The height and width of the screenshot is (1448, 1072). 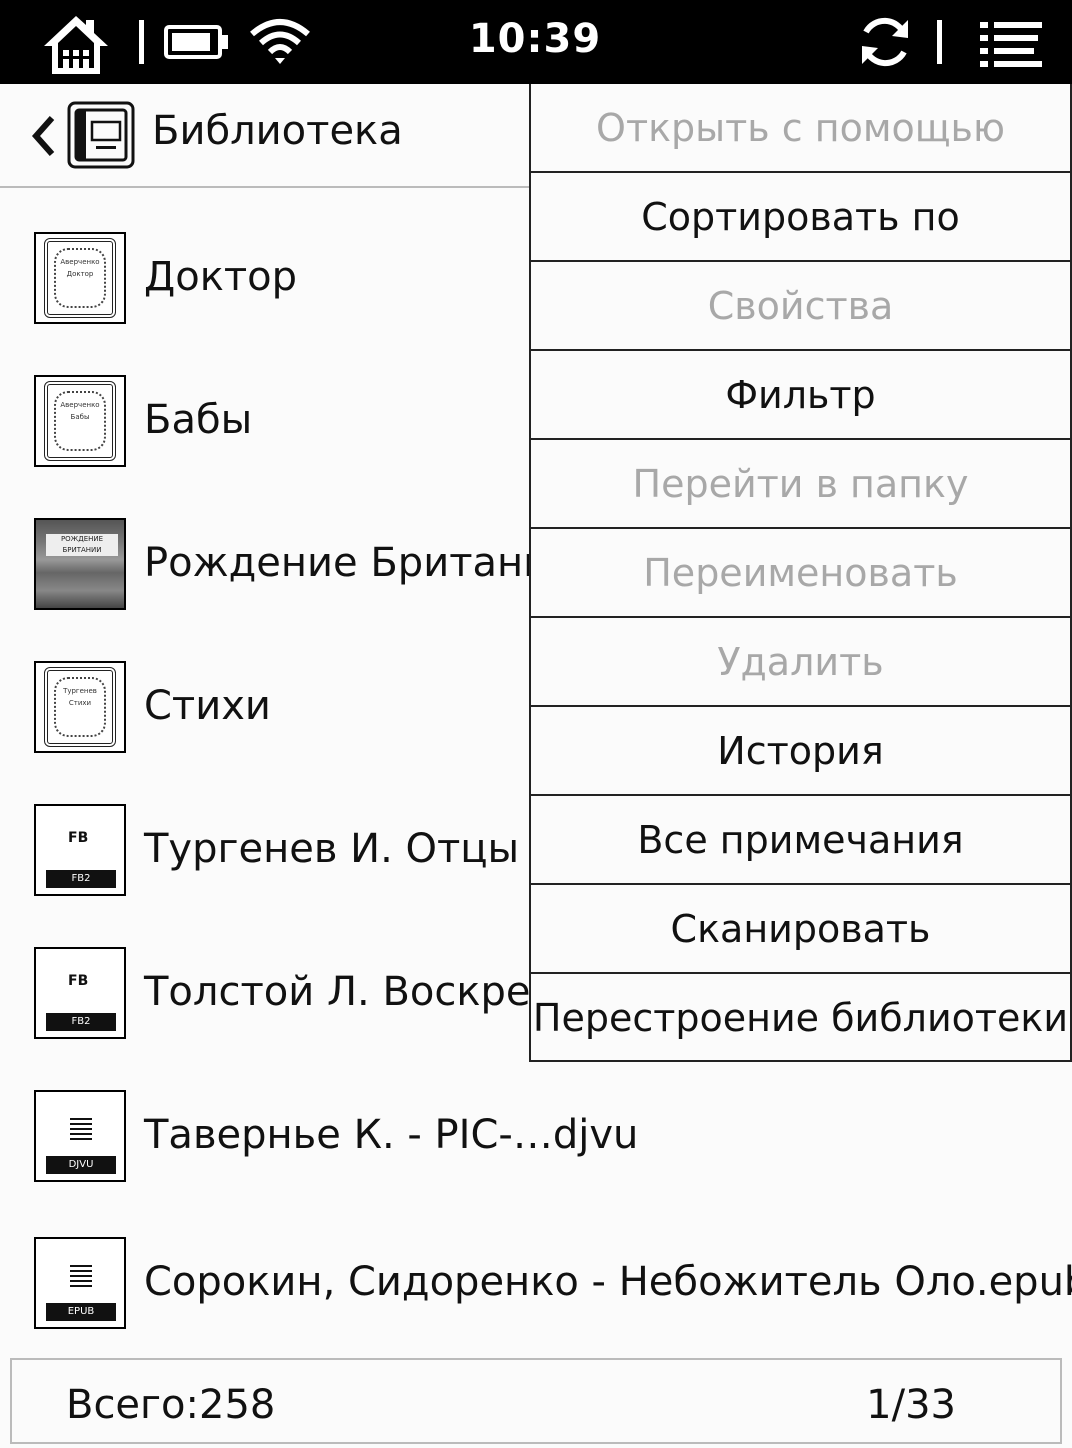 I want to click on book-title: Сорокин, Сидоренко - Небожитель Оло.epub, so click(x=608, y=1282).